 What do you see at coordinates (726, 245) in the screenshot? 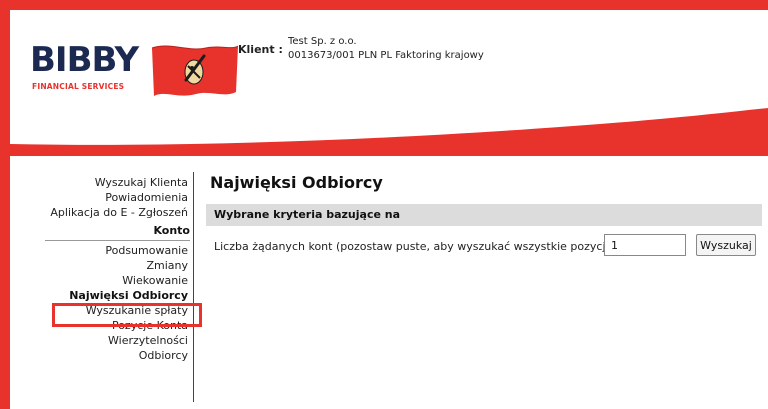
I see `search-button: Wyszukaj` at bounding box center [726, 245].